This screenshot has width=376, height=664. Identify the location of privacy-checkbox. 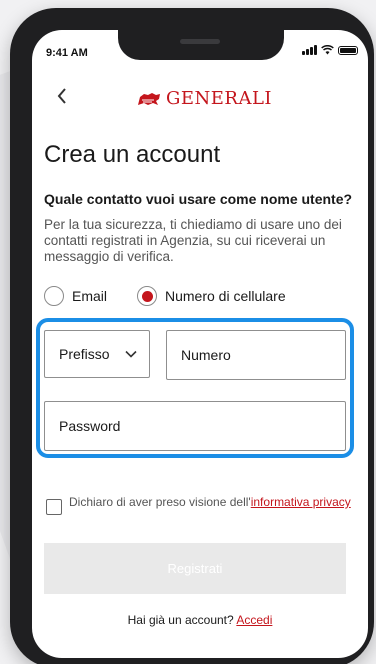
(54, 507).